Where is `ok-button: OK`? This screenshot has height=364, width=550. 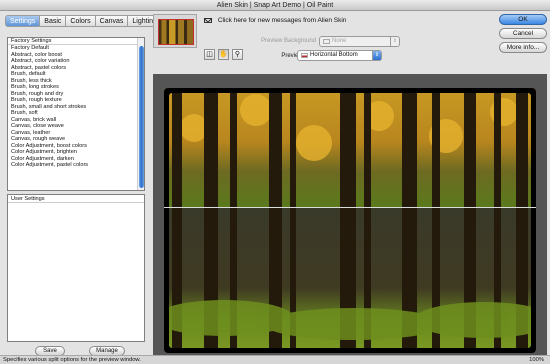 ok-button: OK is located at coordinates (523, 19).